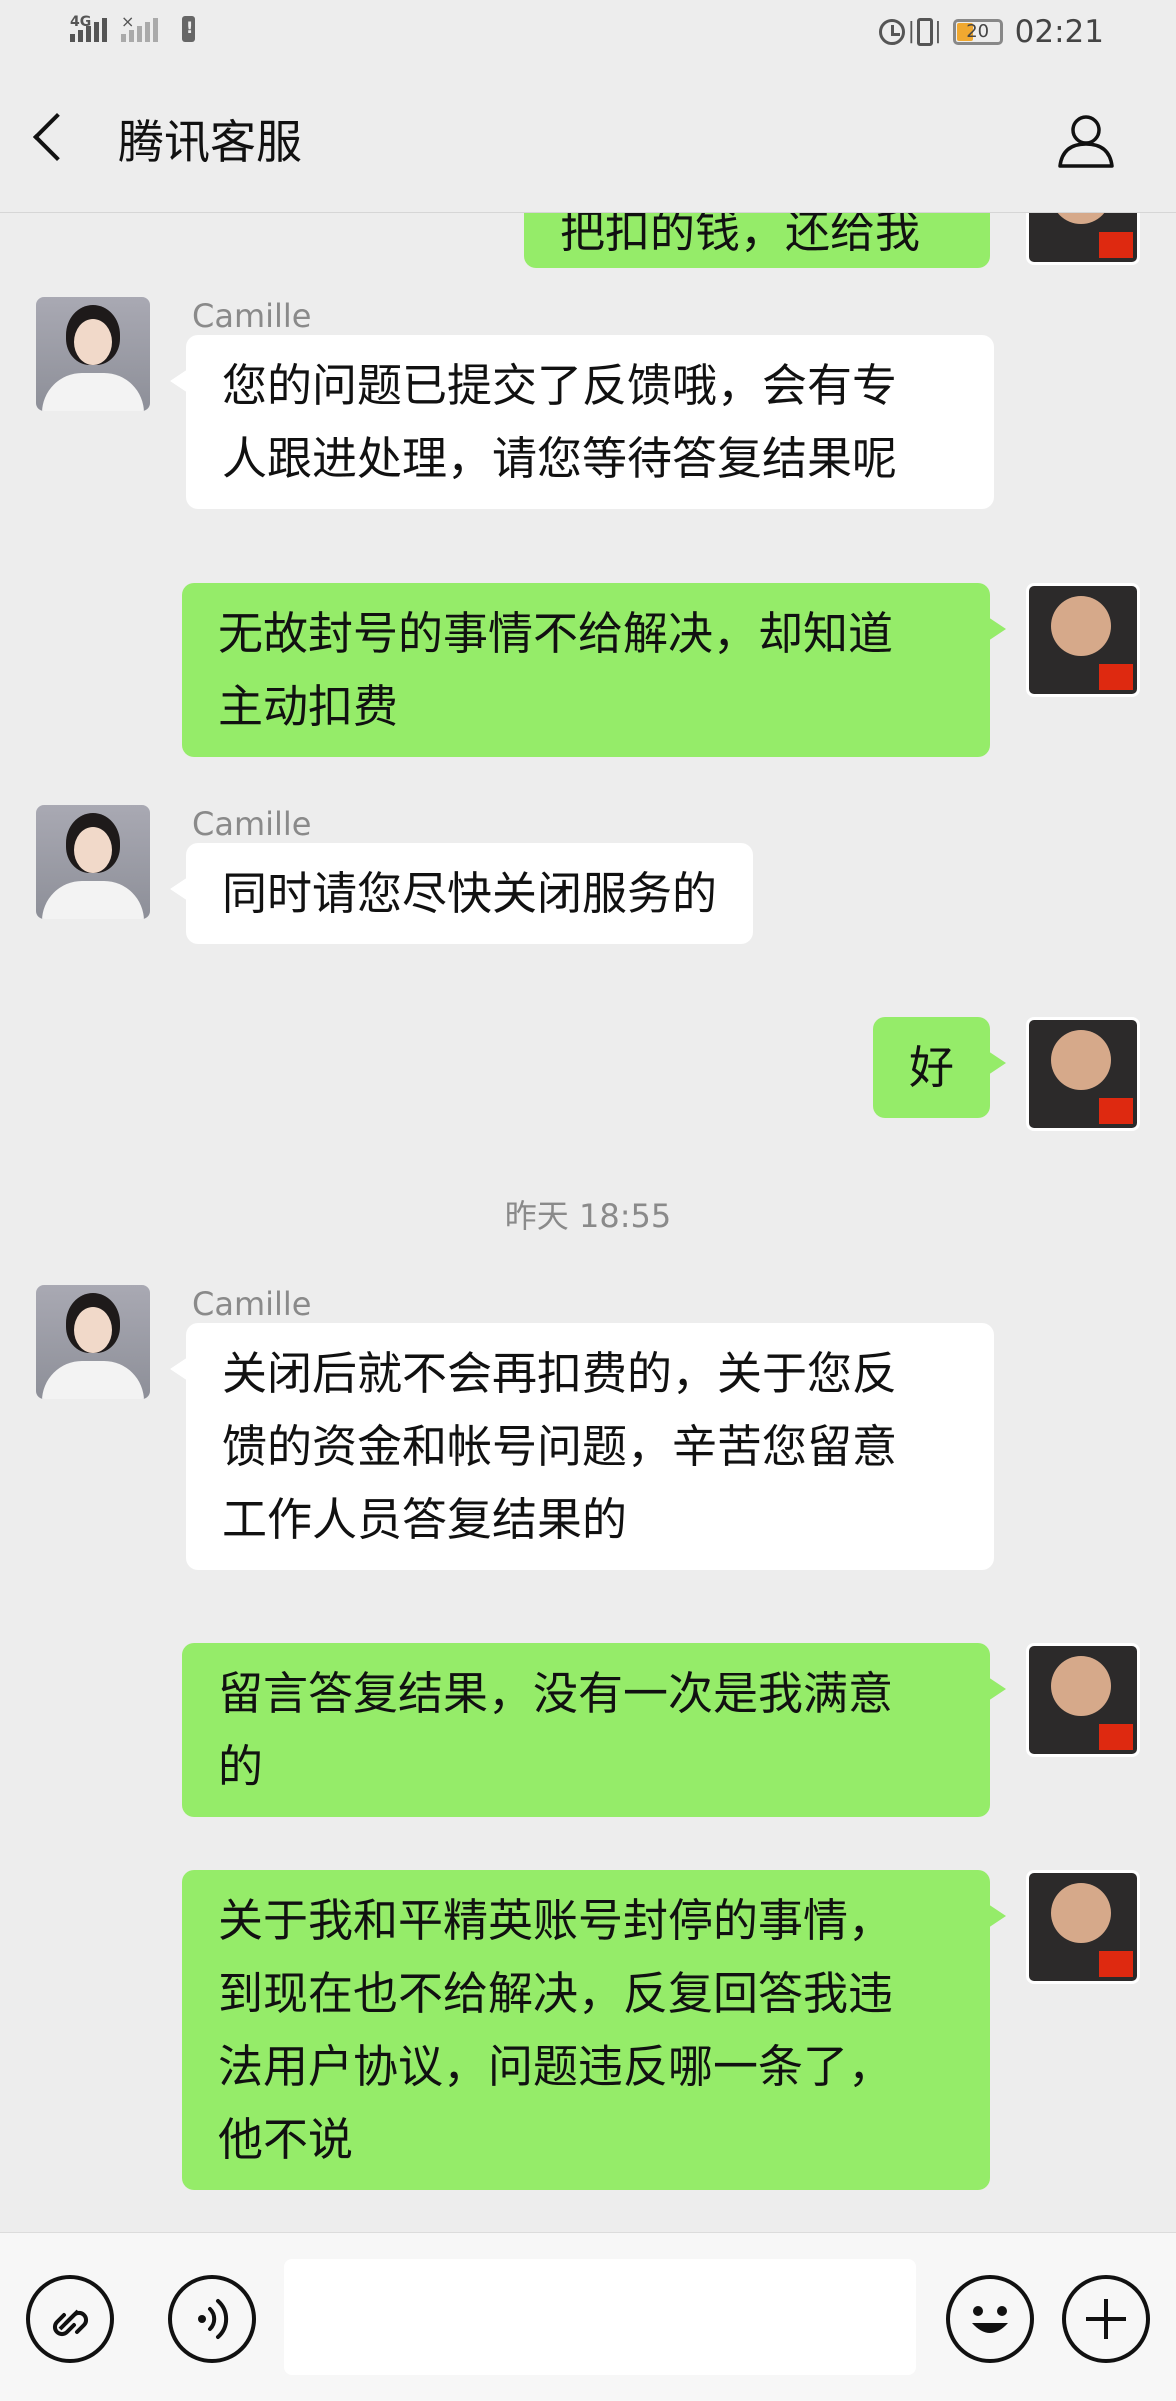  I want to click on voice-icon, so click(212, 2319).